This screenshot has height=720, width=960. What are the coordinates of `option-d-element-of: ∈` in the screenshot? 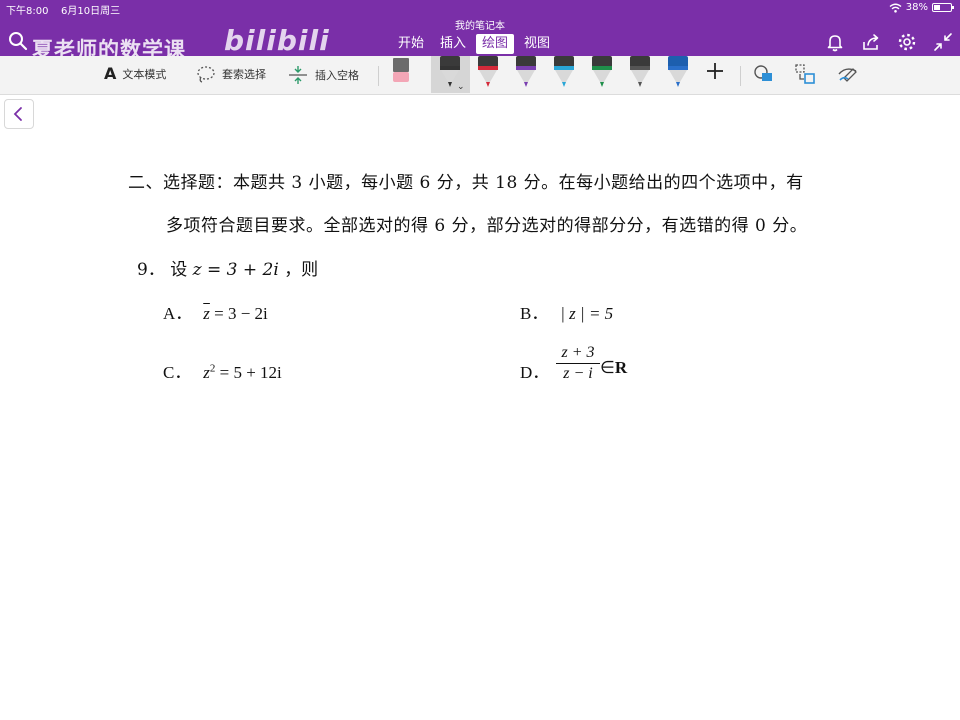 It's located at (607, 367).